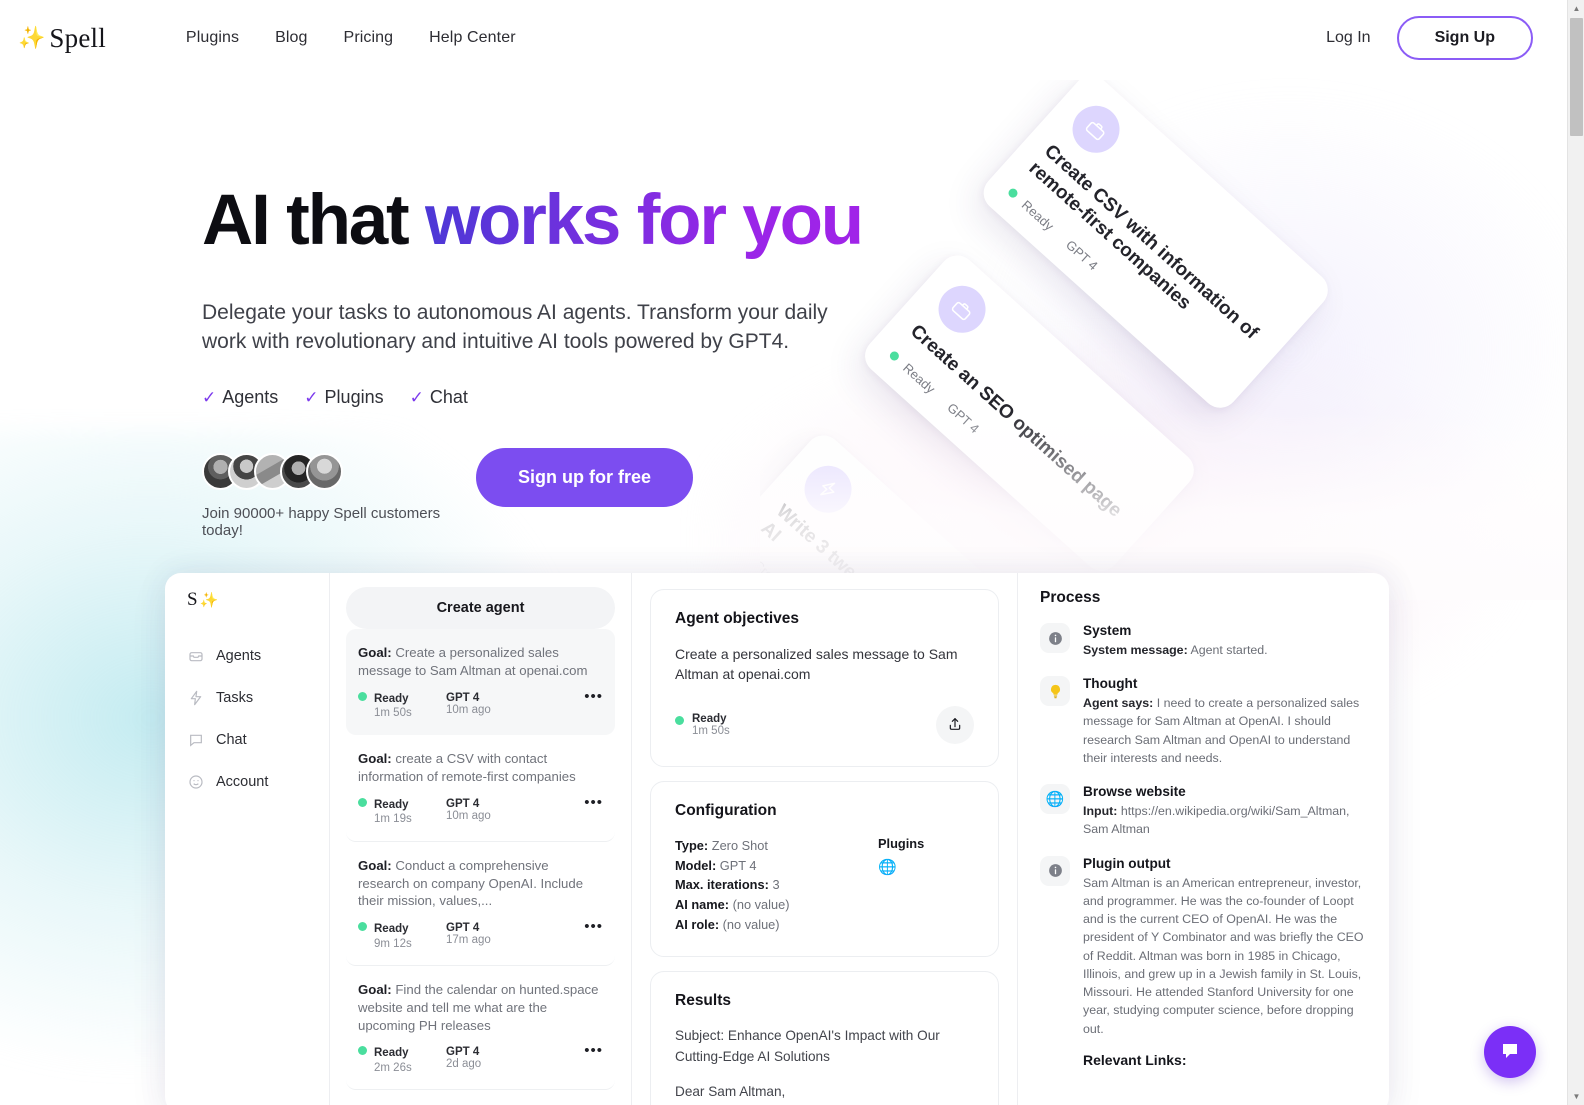  Describe the element at coordinates (291, 38) in the screenshot. I see `nav-item-blog: Blog` at that location.